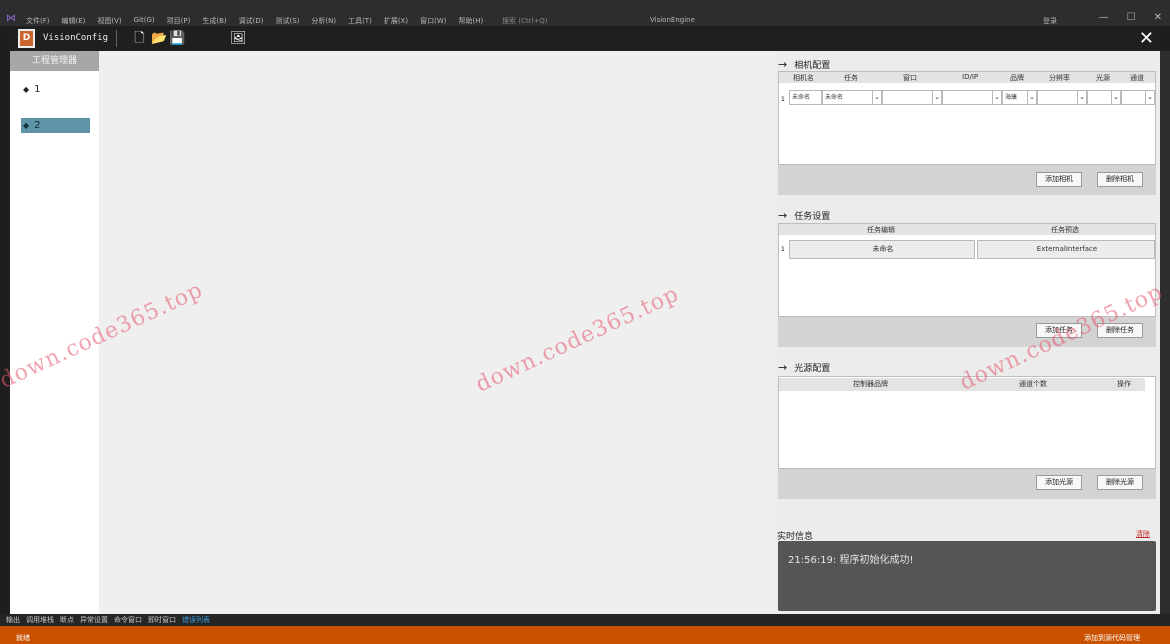 The width and height of the screenshot is (1170, 644). I want to click on ide-status-bar: 就绪 添加到源代码管理, so click(585, 635).